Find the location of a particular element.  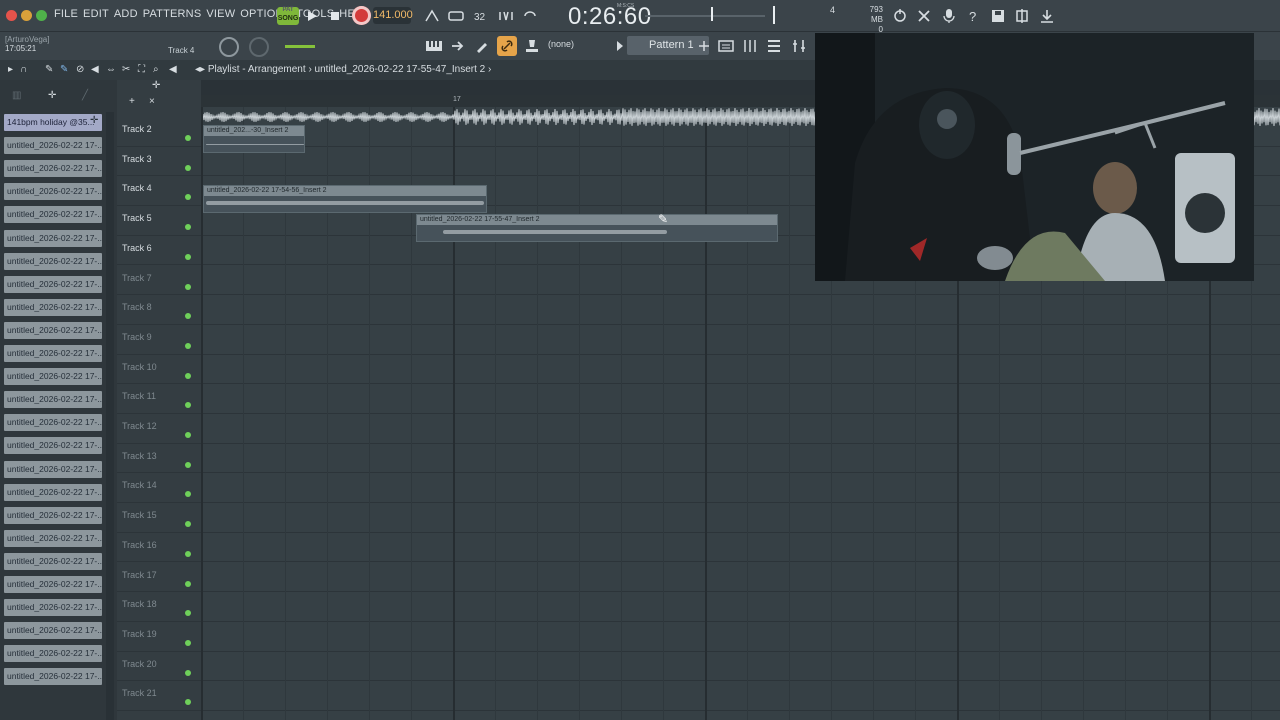

arrow-right-icon is located at coordinates (458, 46).